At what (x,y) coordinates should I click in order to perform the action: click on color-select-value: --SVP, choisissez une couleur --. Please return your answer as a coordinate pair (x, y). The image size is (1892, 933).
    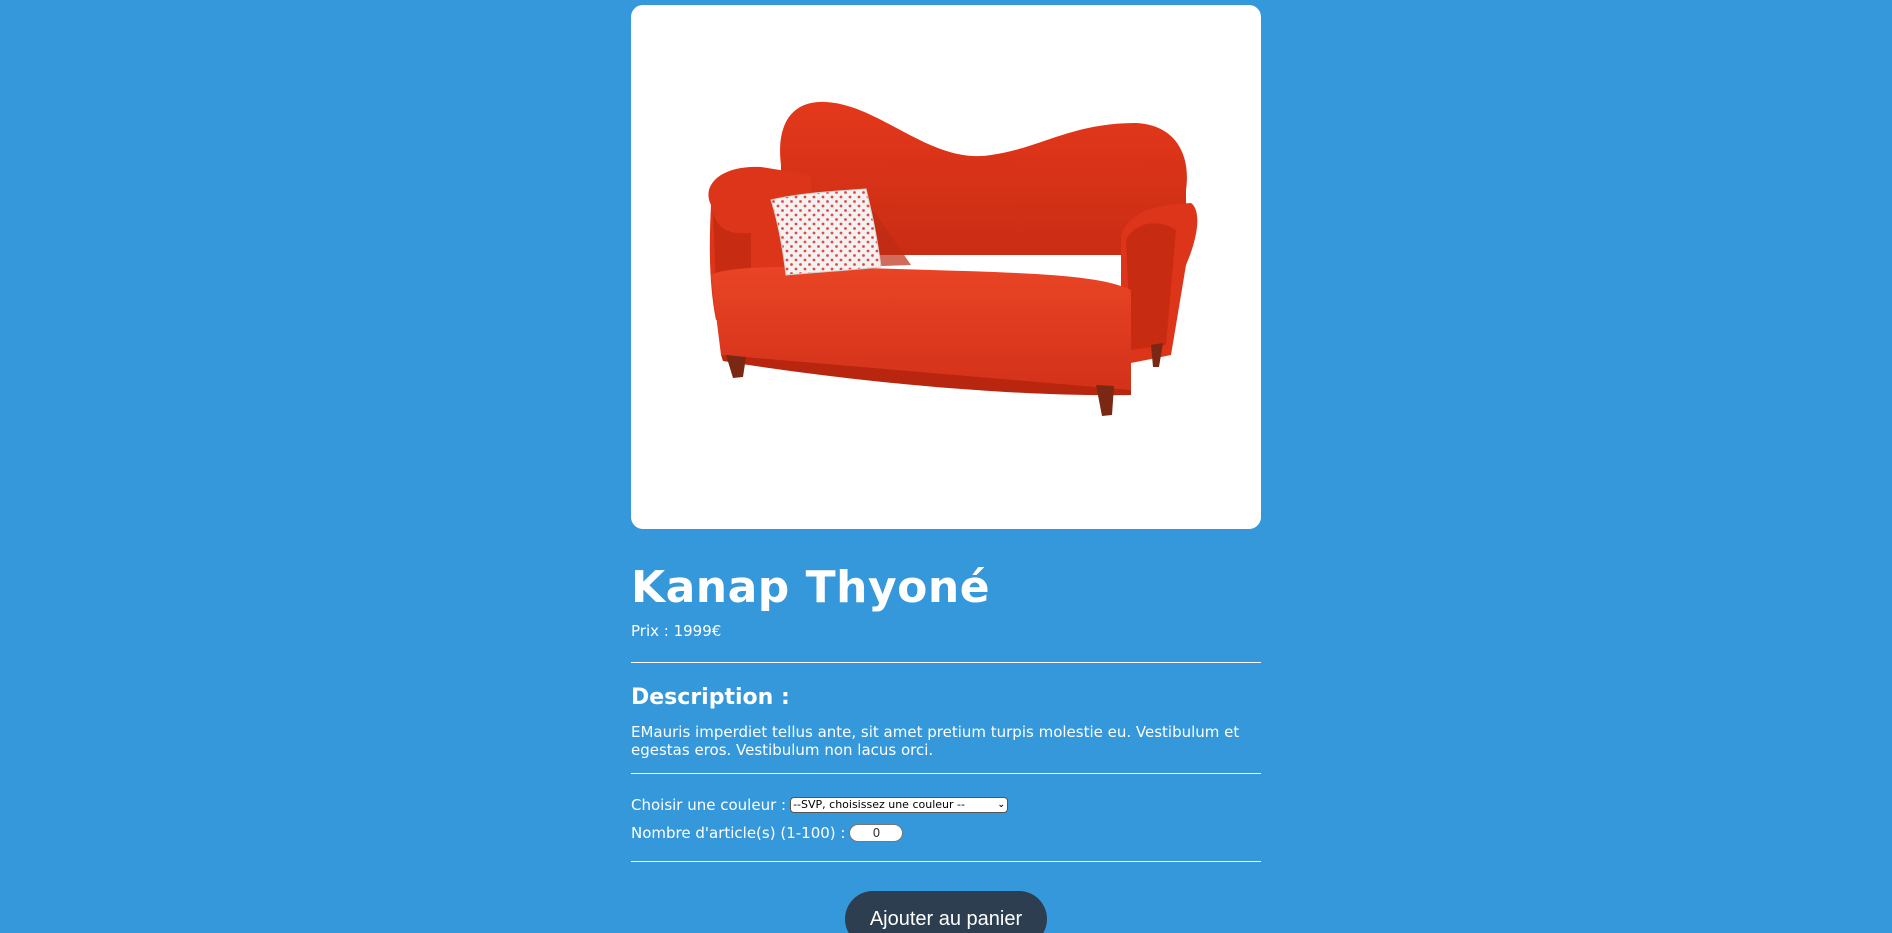
    Looking at the image, I should click on (879, 804).